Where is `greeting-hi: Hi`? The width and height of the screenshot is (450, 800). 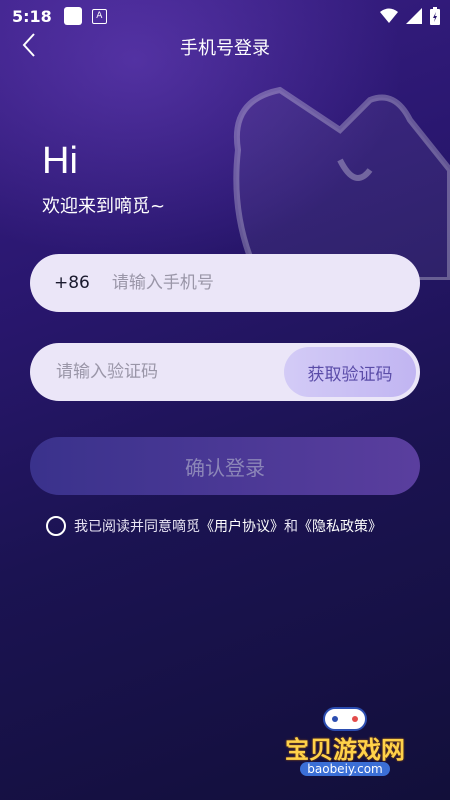 greeting-hi: Hi is located at coordinates (60, 161).